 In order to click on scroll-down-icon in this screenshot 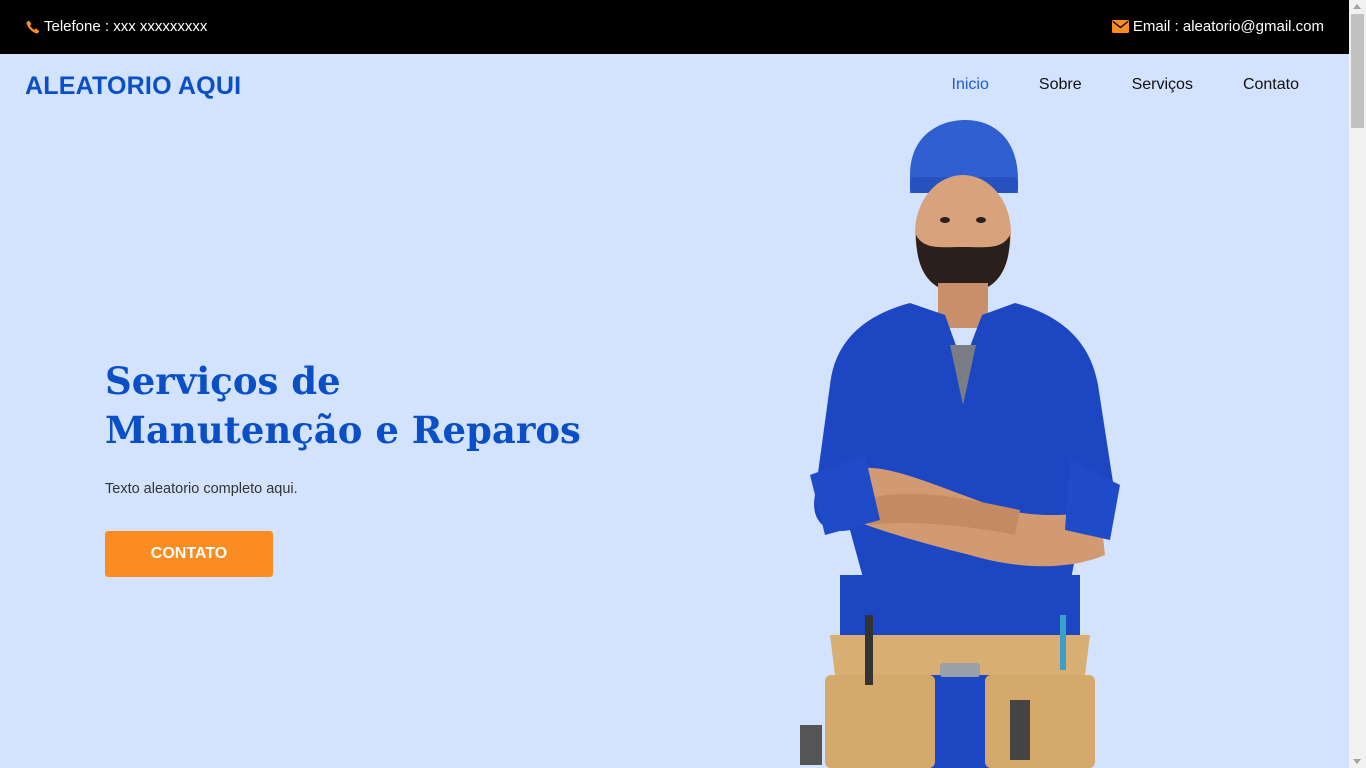, I will do `click(1357, 761)`.